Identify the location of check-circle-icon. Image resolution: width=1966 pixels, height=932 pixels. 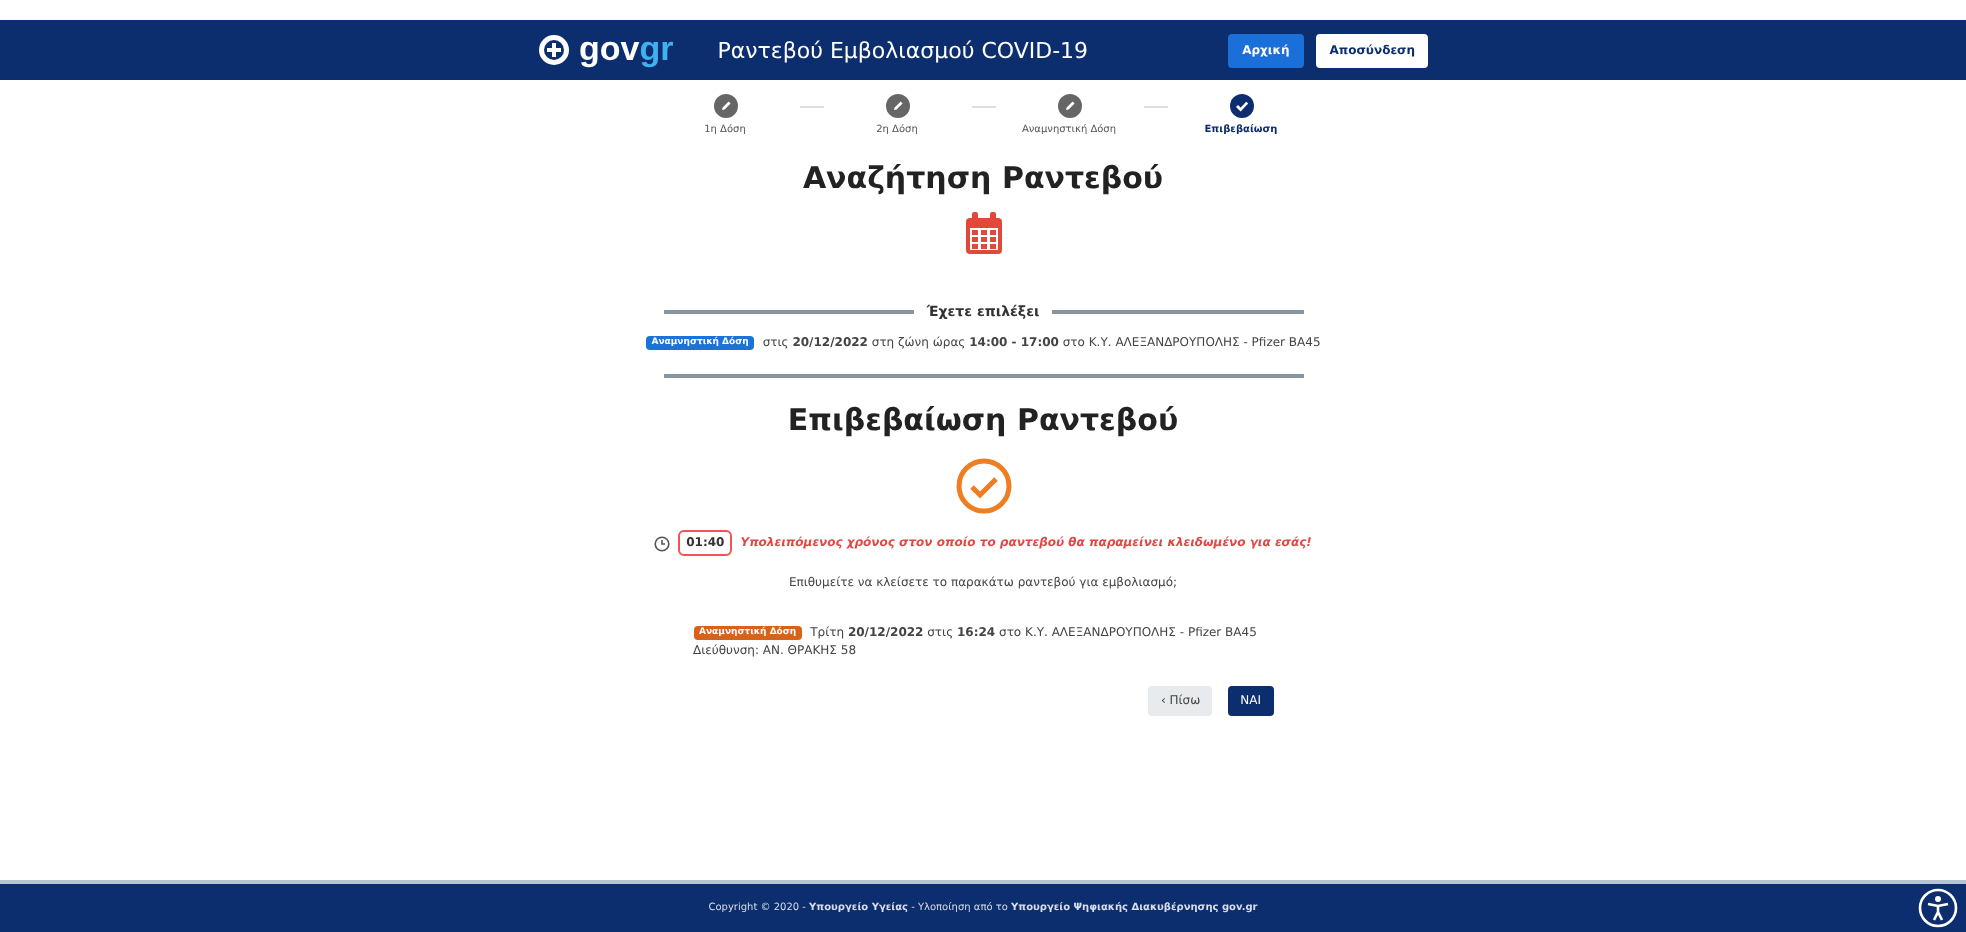
(983, 486).